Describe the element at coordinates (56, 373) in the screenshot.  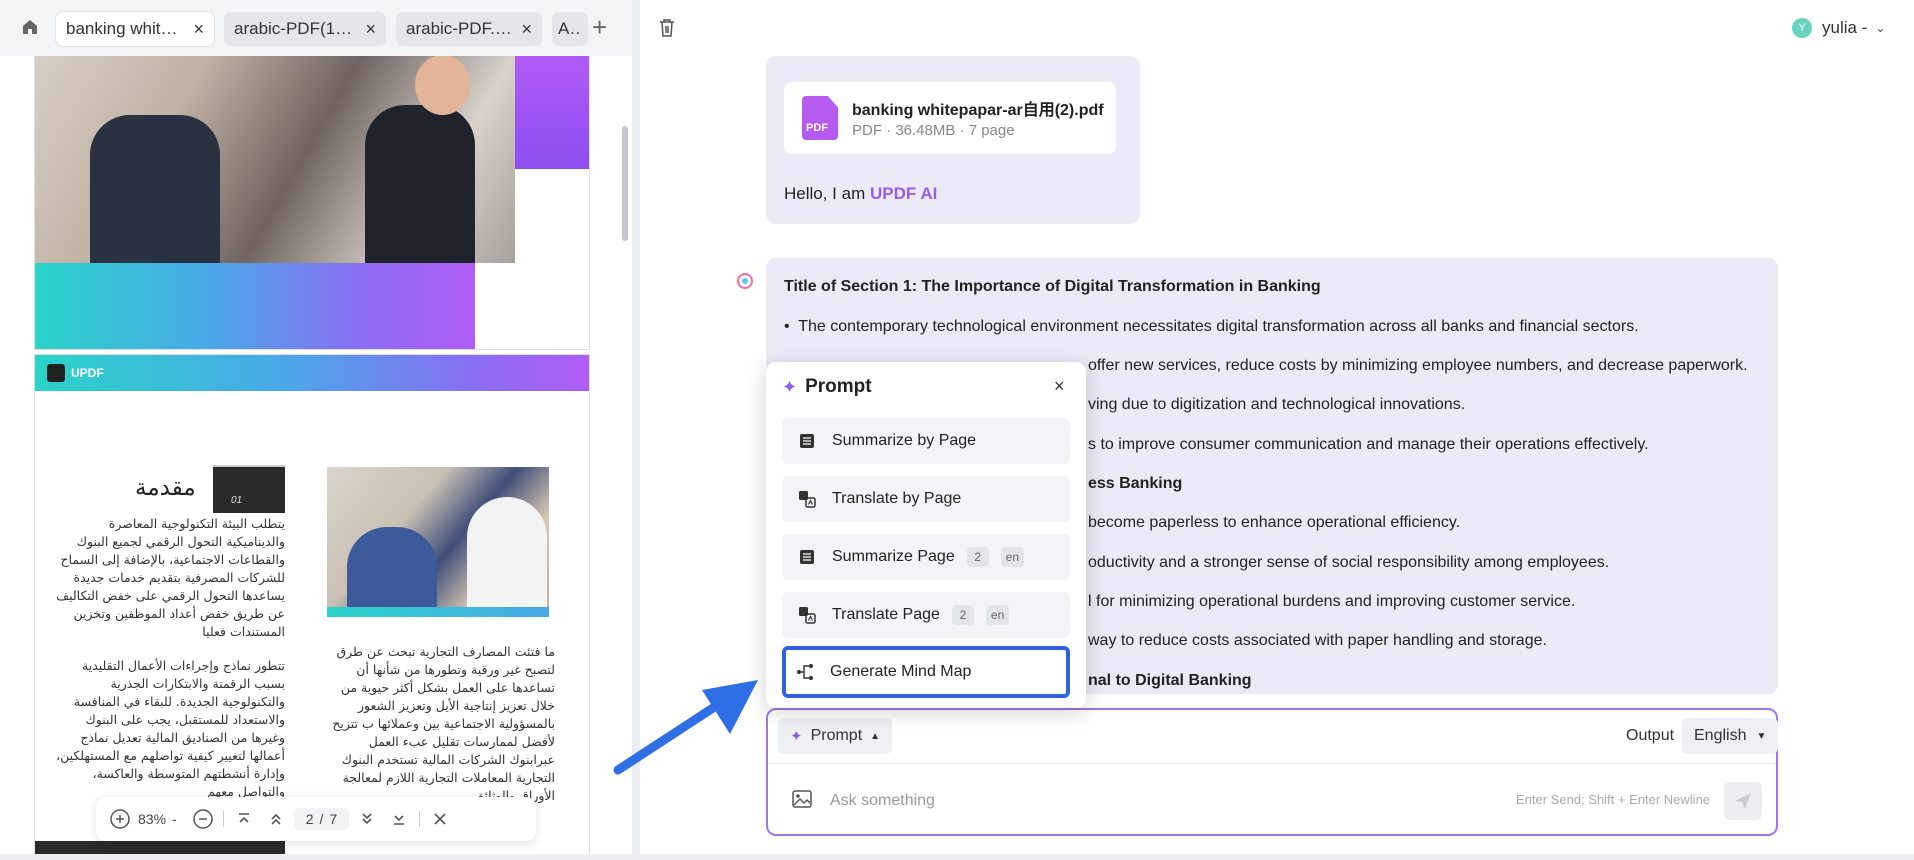
I see `updf-logo-icon` at that location.